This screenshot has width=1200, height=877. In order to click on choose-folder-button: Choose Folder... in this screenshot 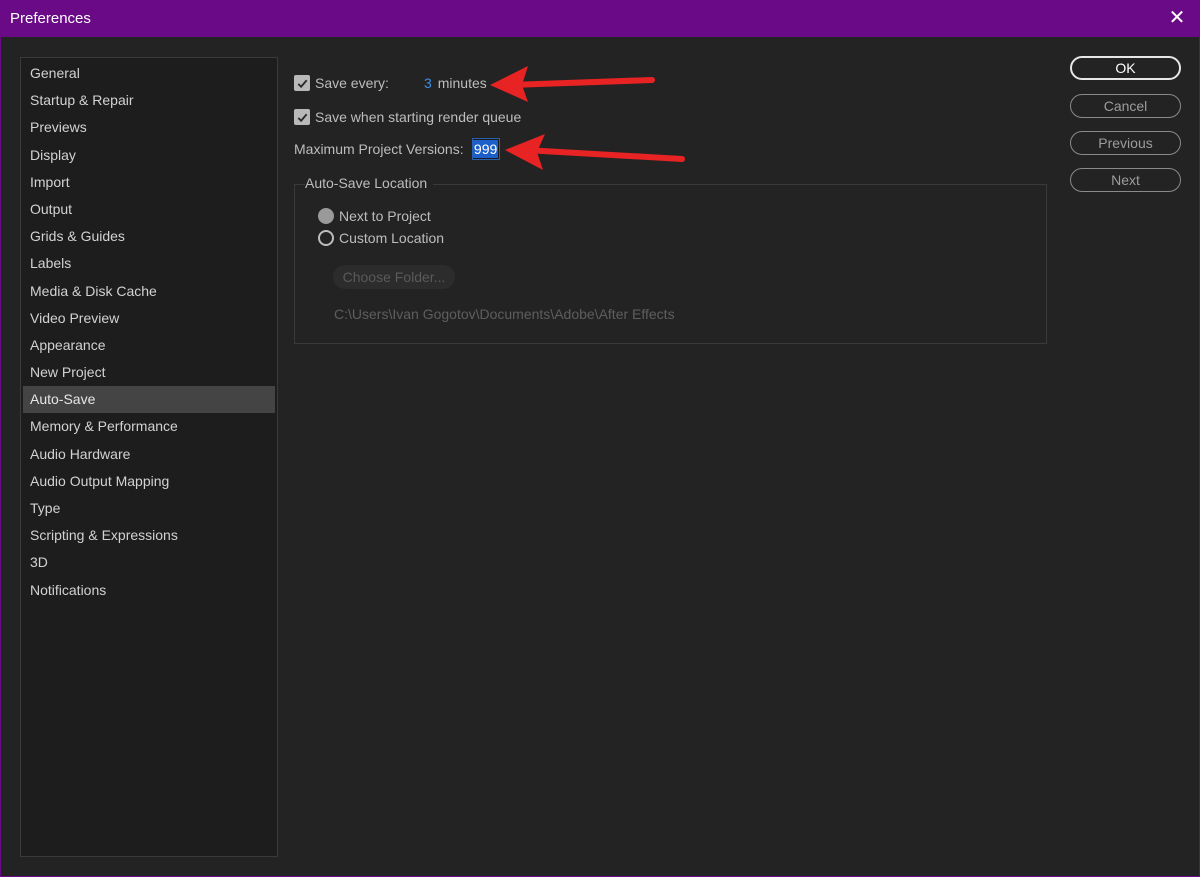, I will do `click(394, 277)`.